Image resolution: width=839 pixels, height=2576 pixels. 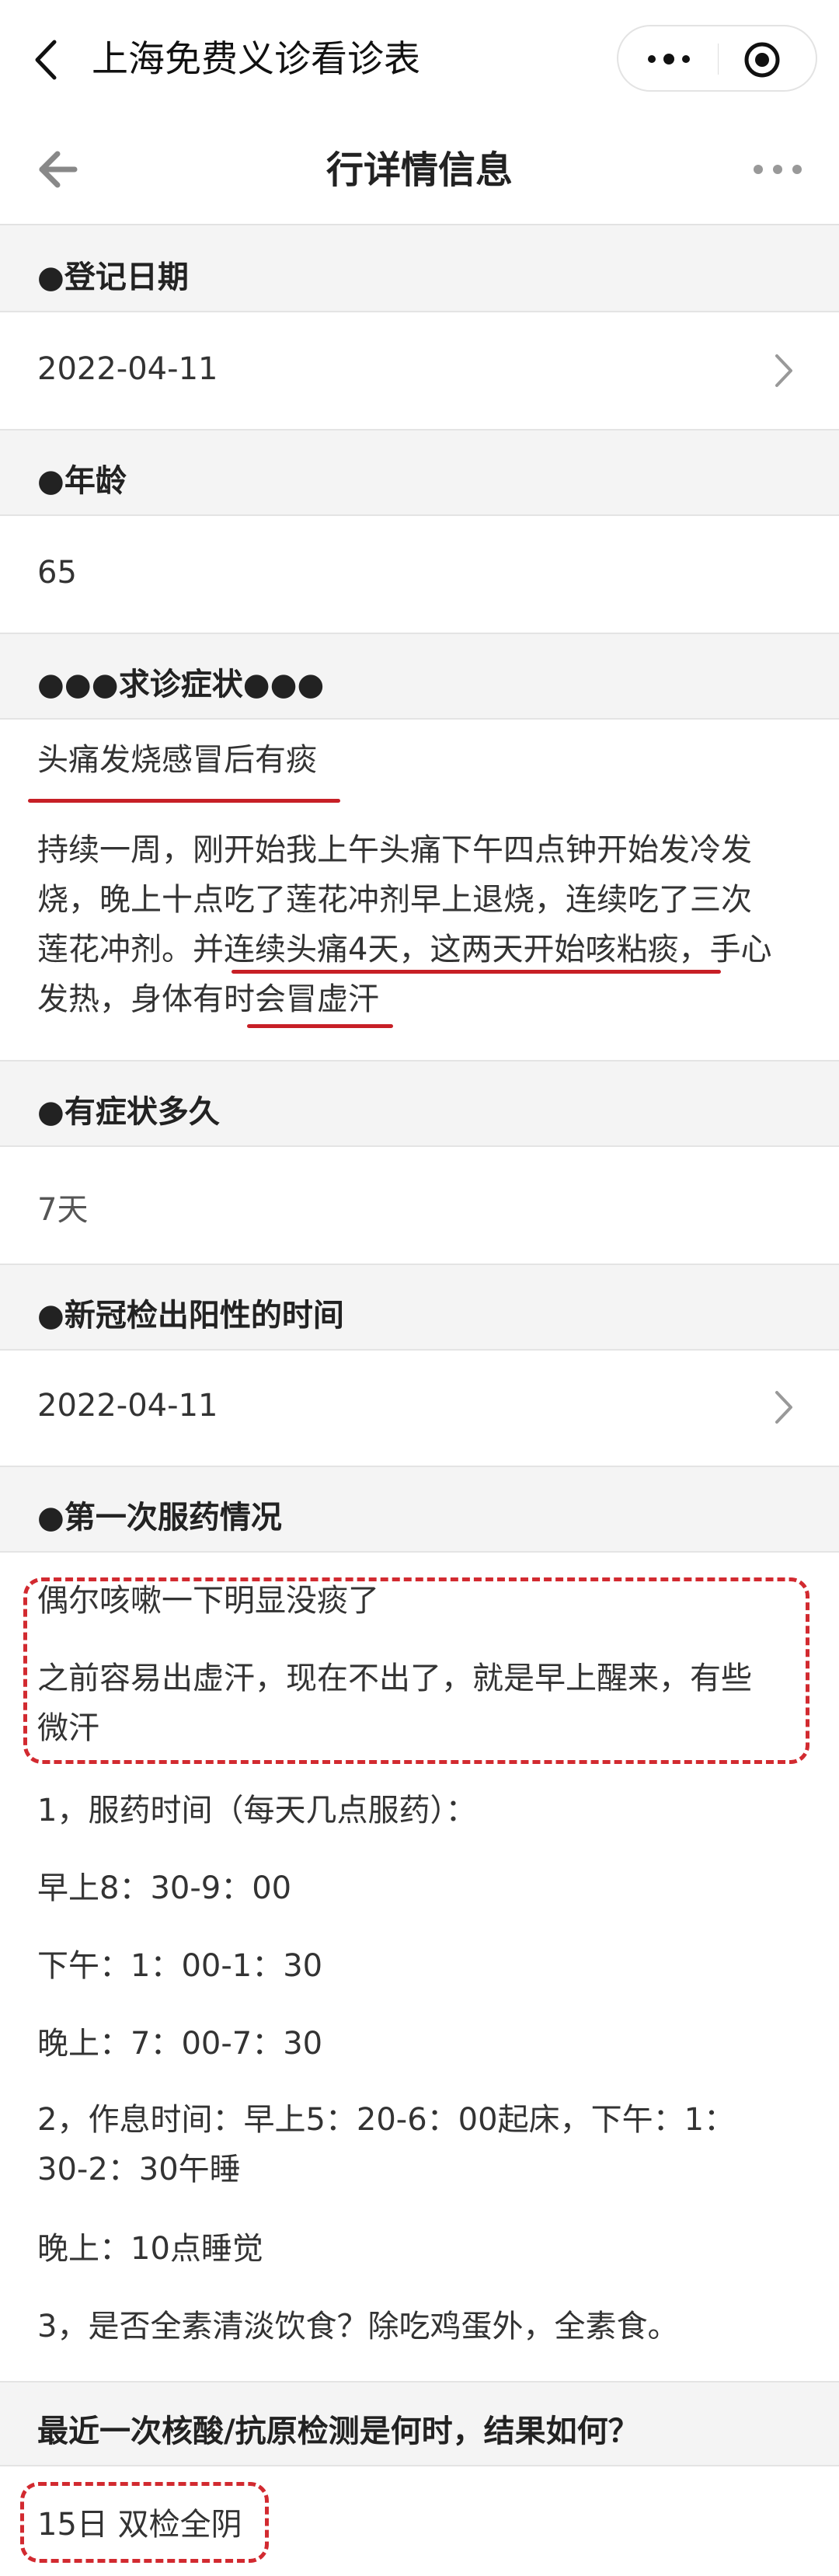 I want to click on med-line-5: 早上8：30-9：00, so click(x=165, y=1888).